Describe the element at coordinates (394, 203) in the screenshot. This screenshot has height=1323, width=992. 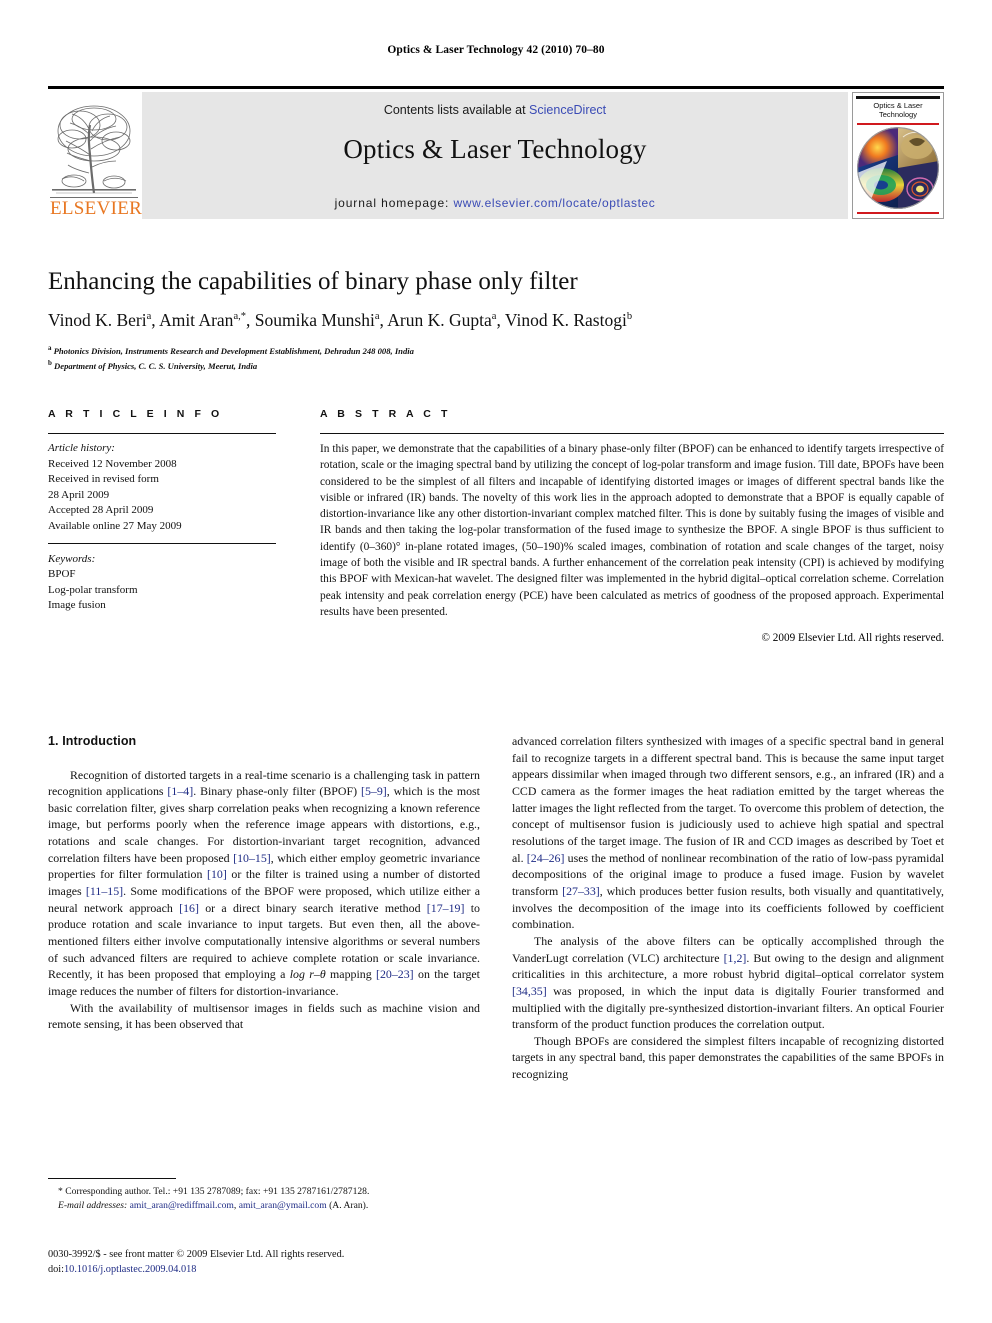
I see `homepage-prefix: journal homepage:` at that location.